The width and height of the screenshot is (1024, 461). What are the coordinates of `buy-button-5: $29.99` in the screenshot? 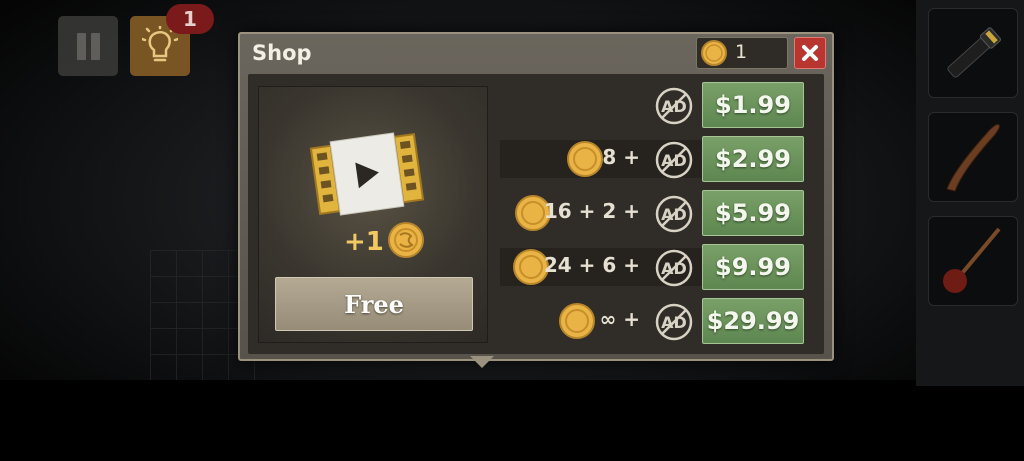 It's located at (753, 321).